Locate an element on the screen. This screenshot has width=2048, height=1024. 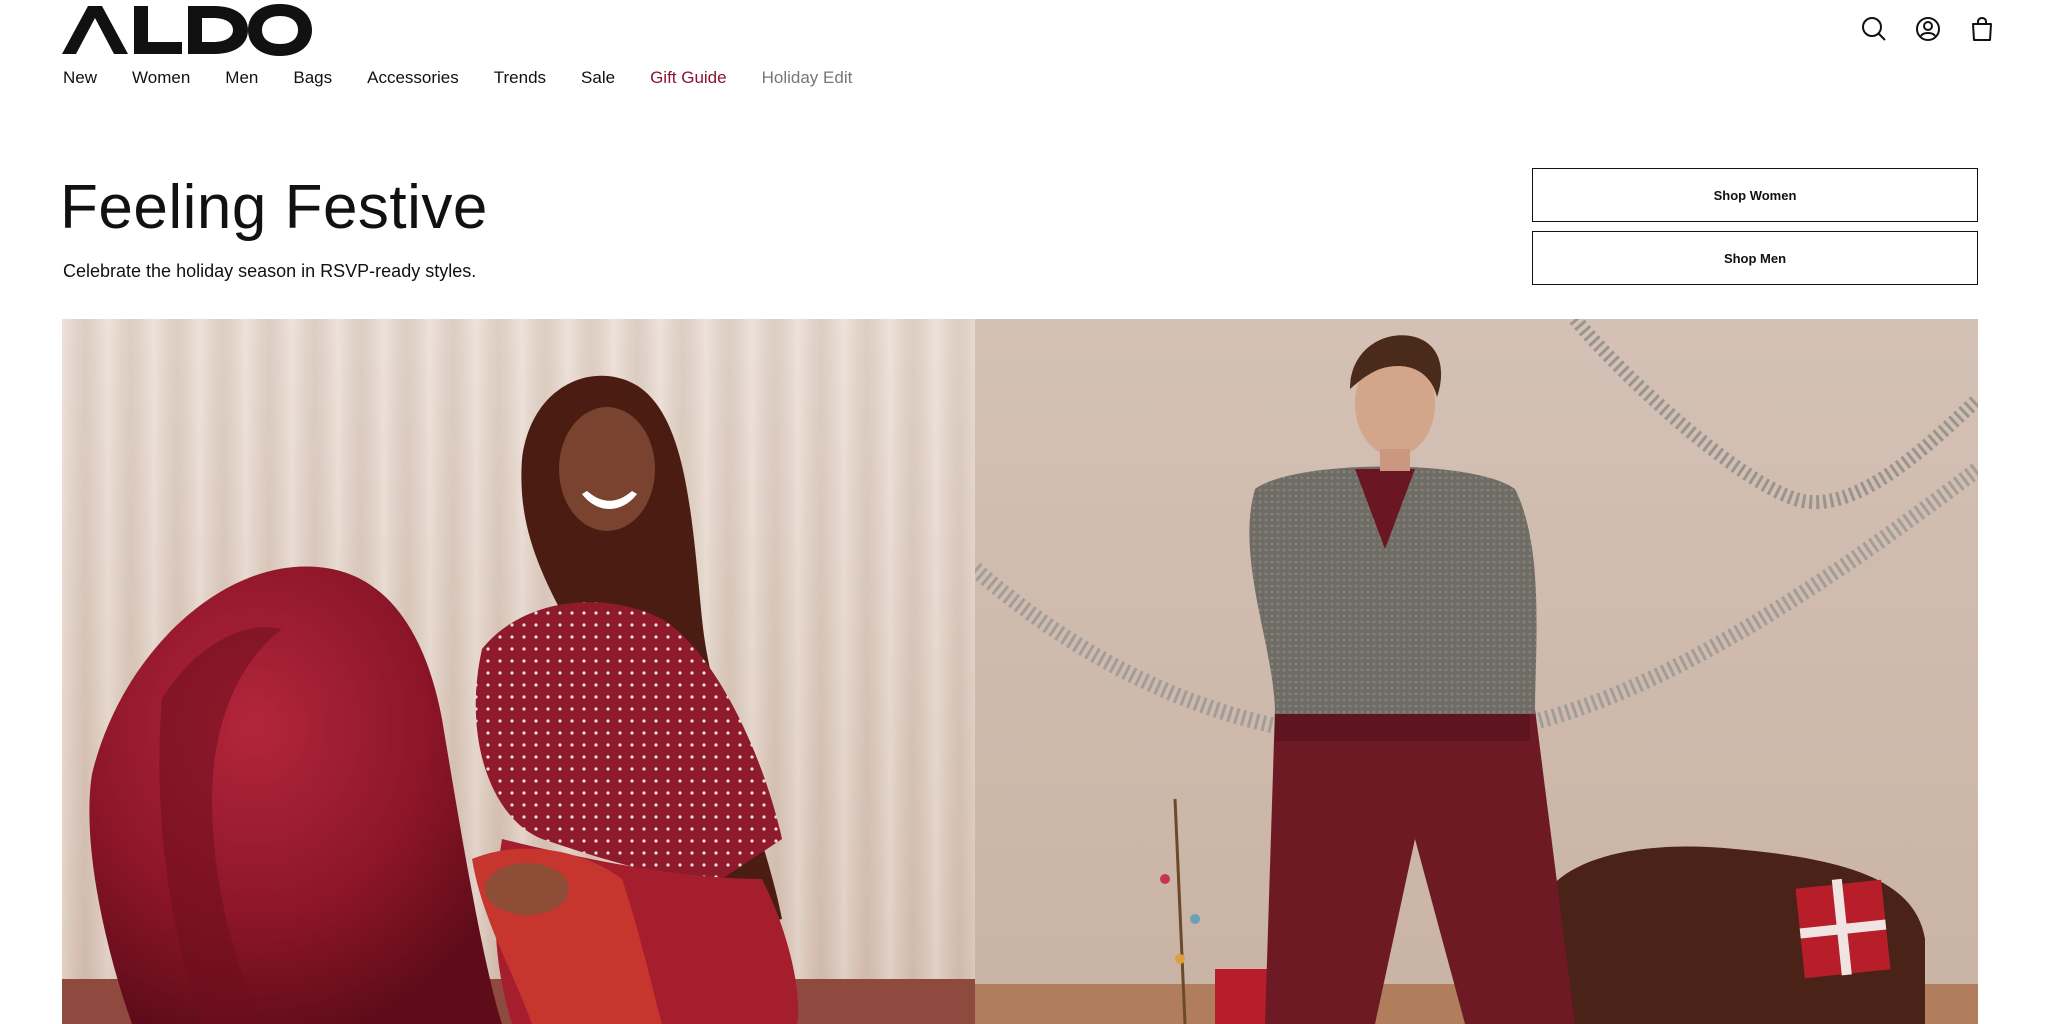
shop-men-button: Shop Men is located at coordinates (1755, 258).